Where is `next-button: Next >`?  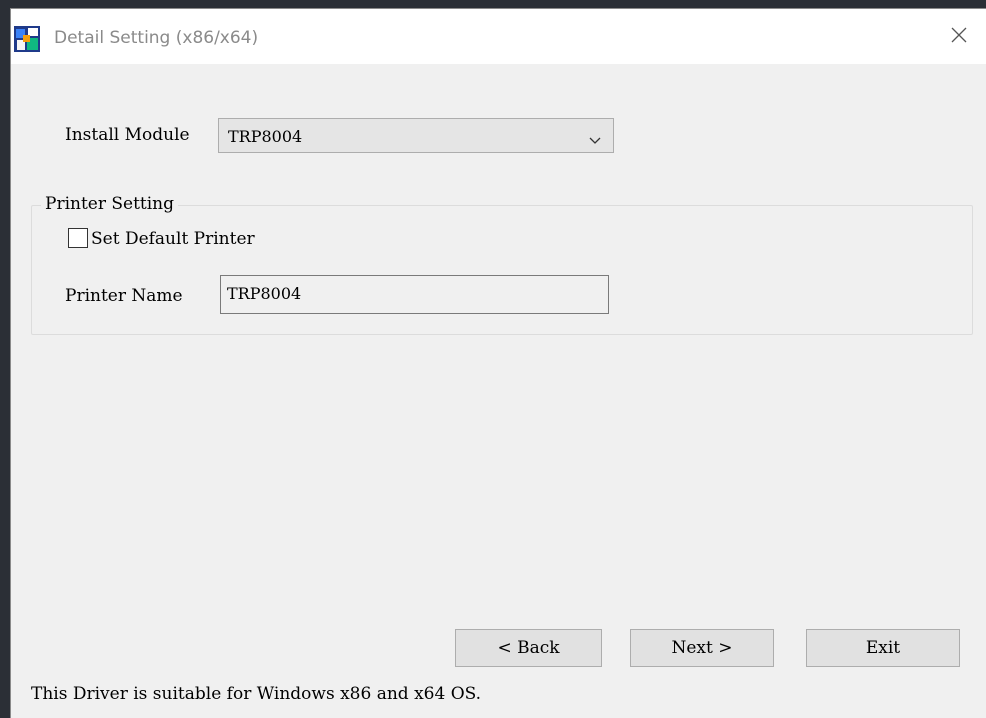 next-button: Next > is located at coordinates (702, 648).